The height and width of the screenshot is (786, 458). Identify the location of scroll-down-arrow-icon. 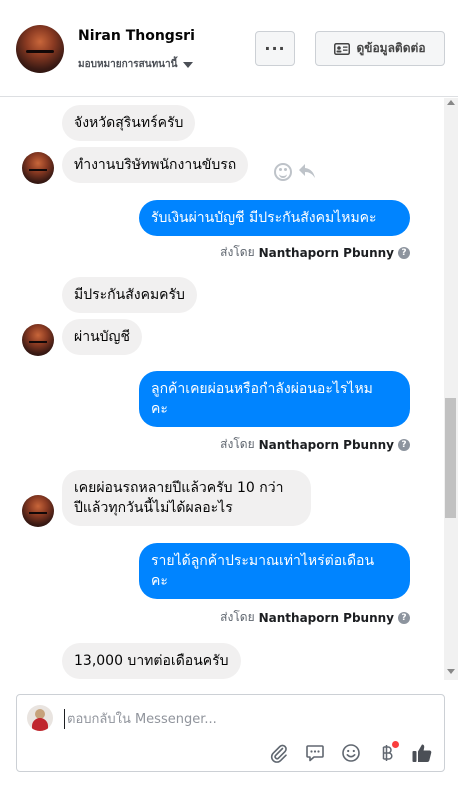
(451, 671).